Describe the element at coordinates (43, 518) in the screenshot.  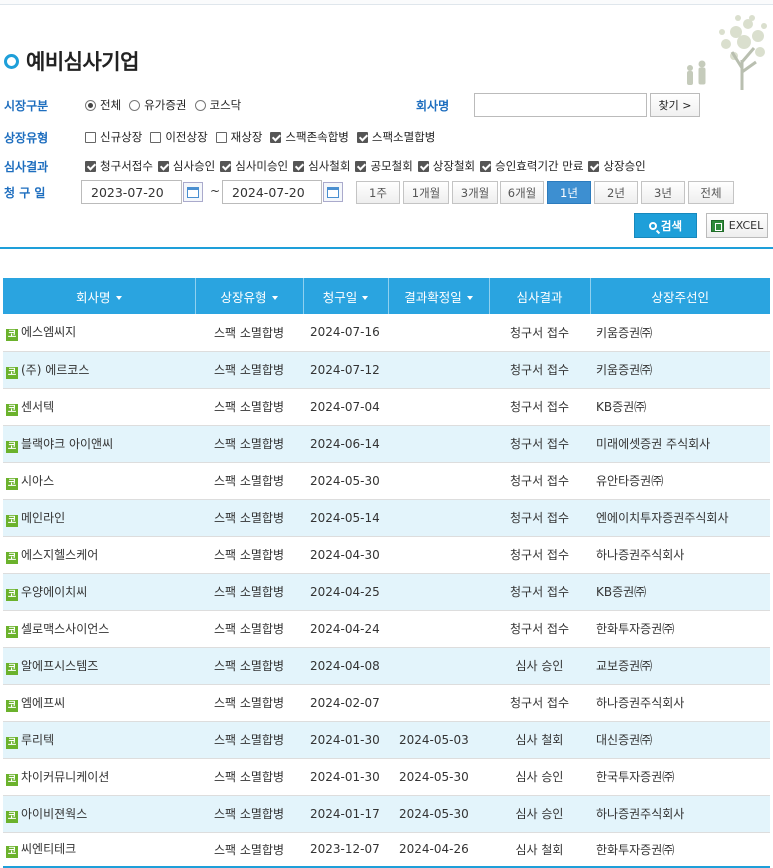
I see `company-name-link: 메인라인` at that location.